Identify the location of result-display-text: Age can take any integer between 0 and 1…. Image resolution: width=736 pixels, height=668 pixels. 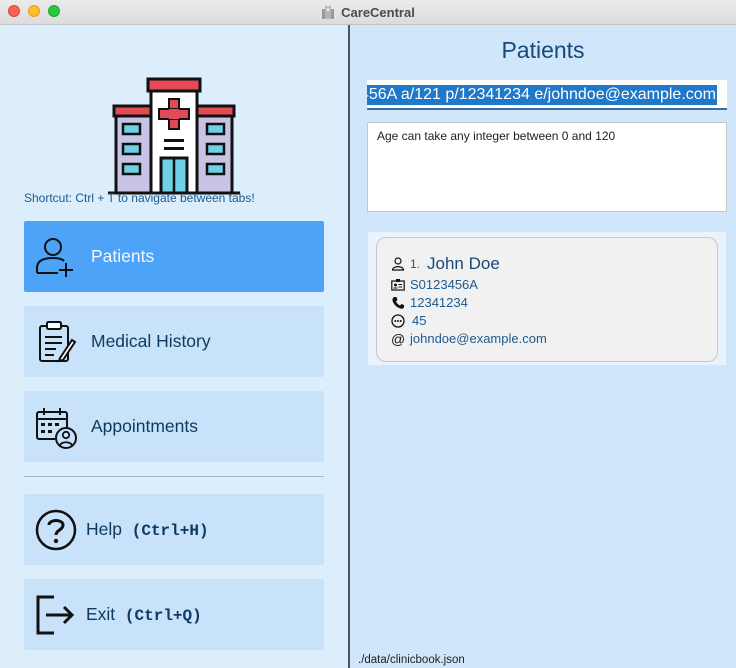
(496, 136).